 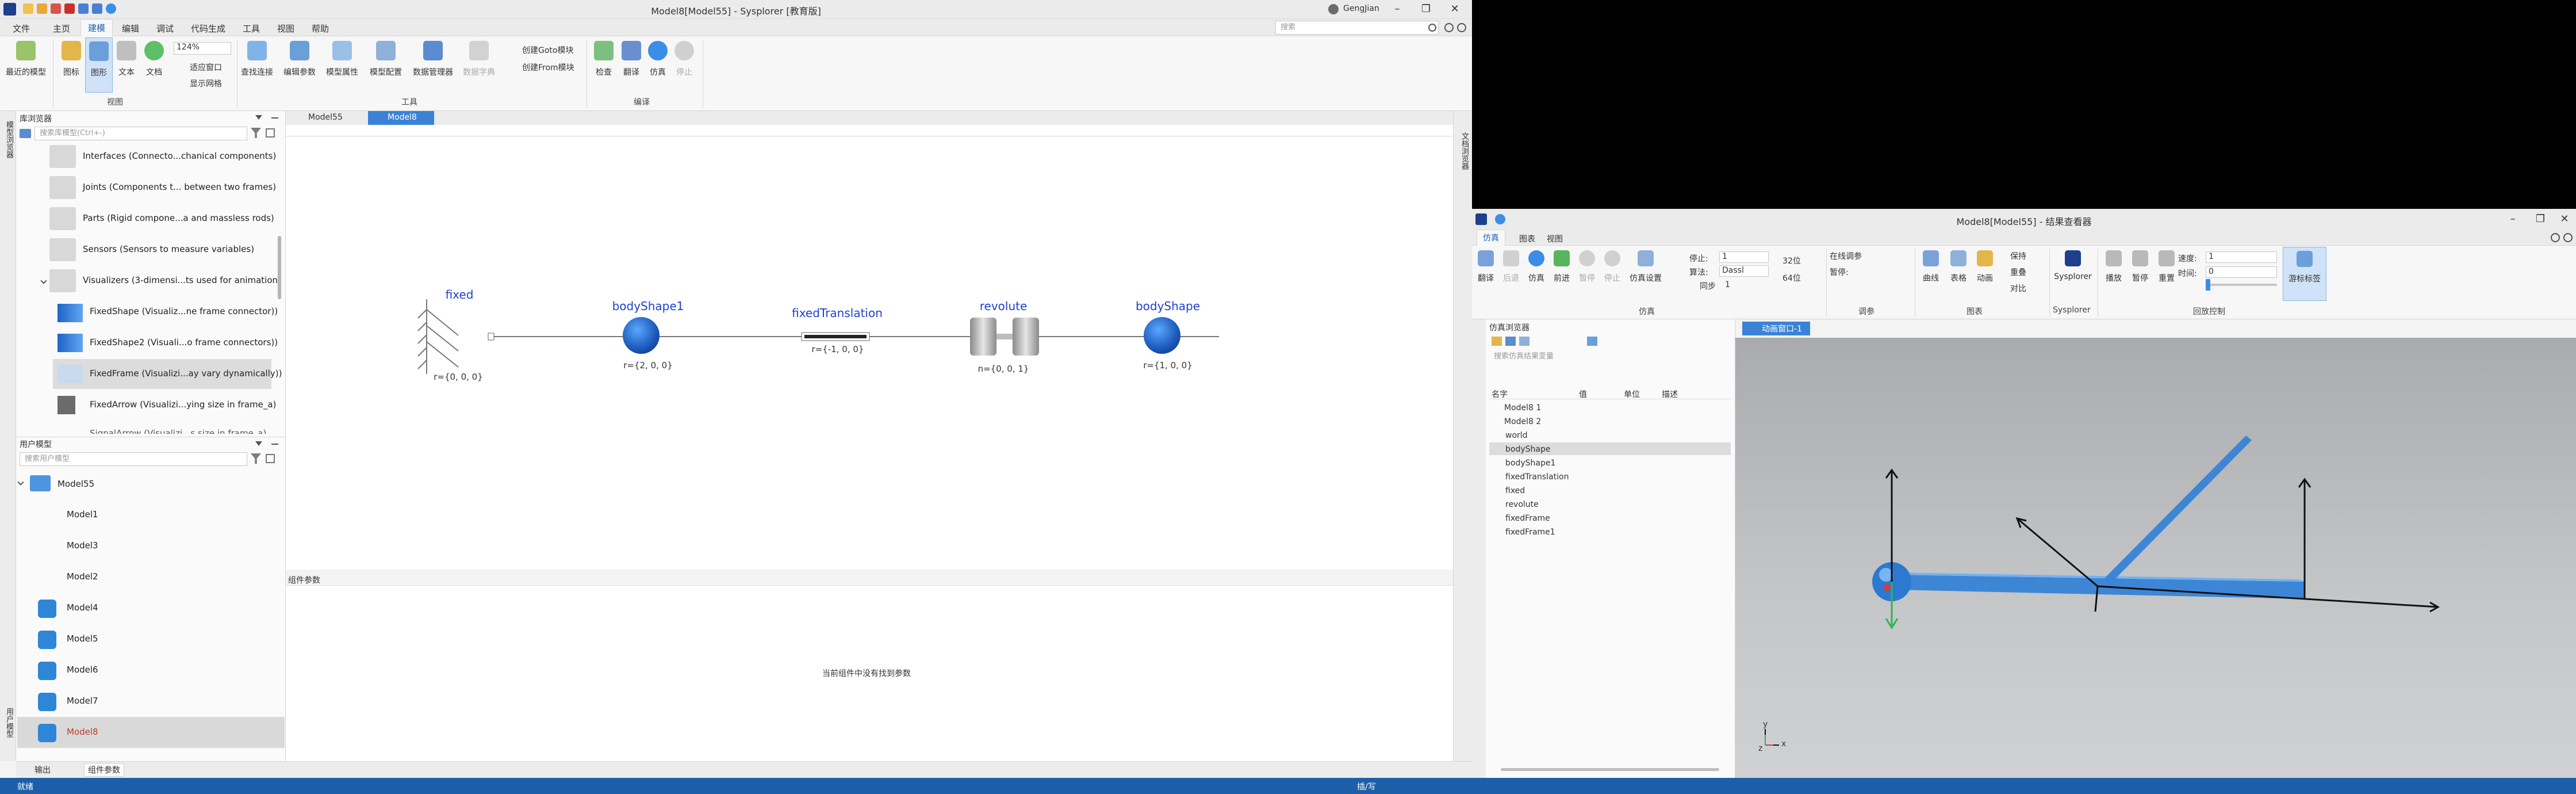 I want to click on keep-radio: 保持, so click(x=2018, y=256).